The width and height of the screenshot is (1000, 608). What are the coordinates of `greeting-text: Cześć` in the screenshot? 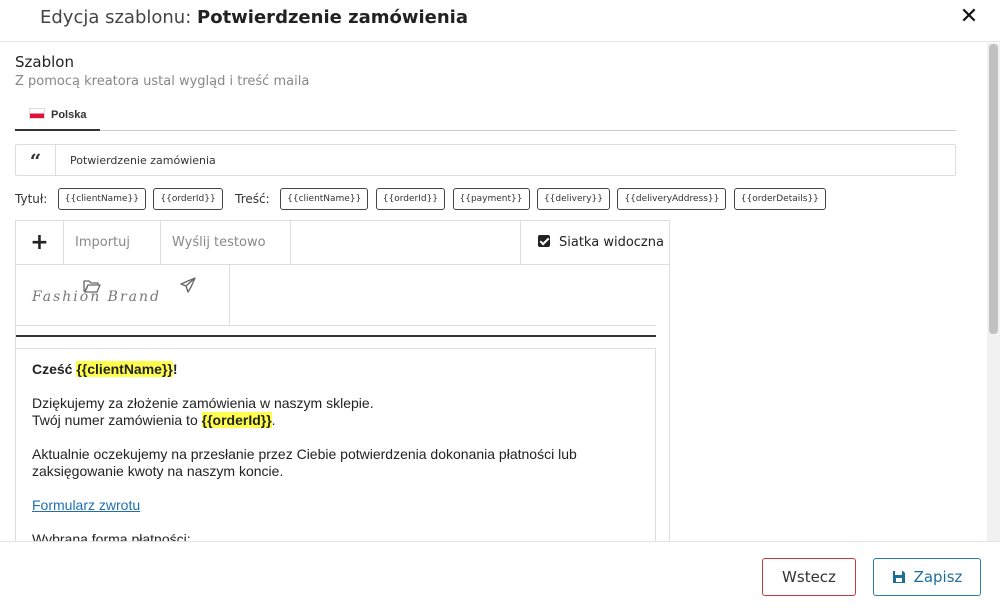 It's located at (52, 369).